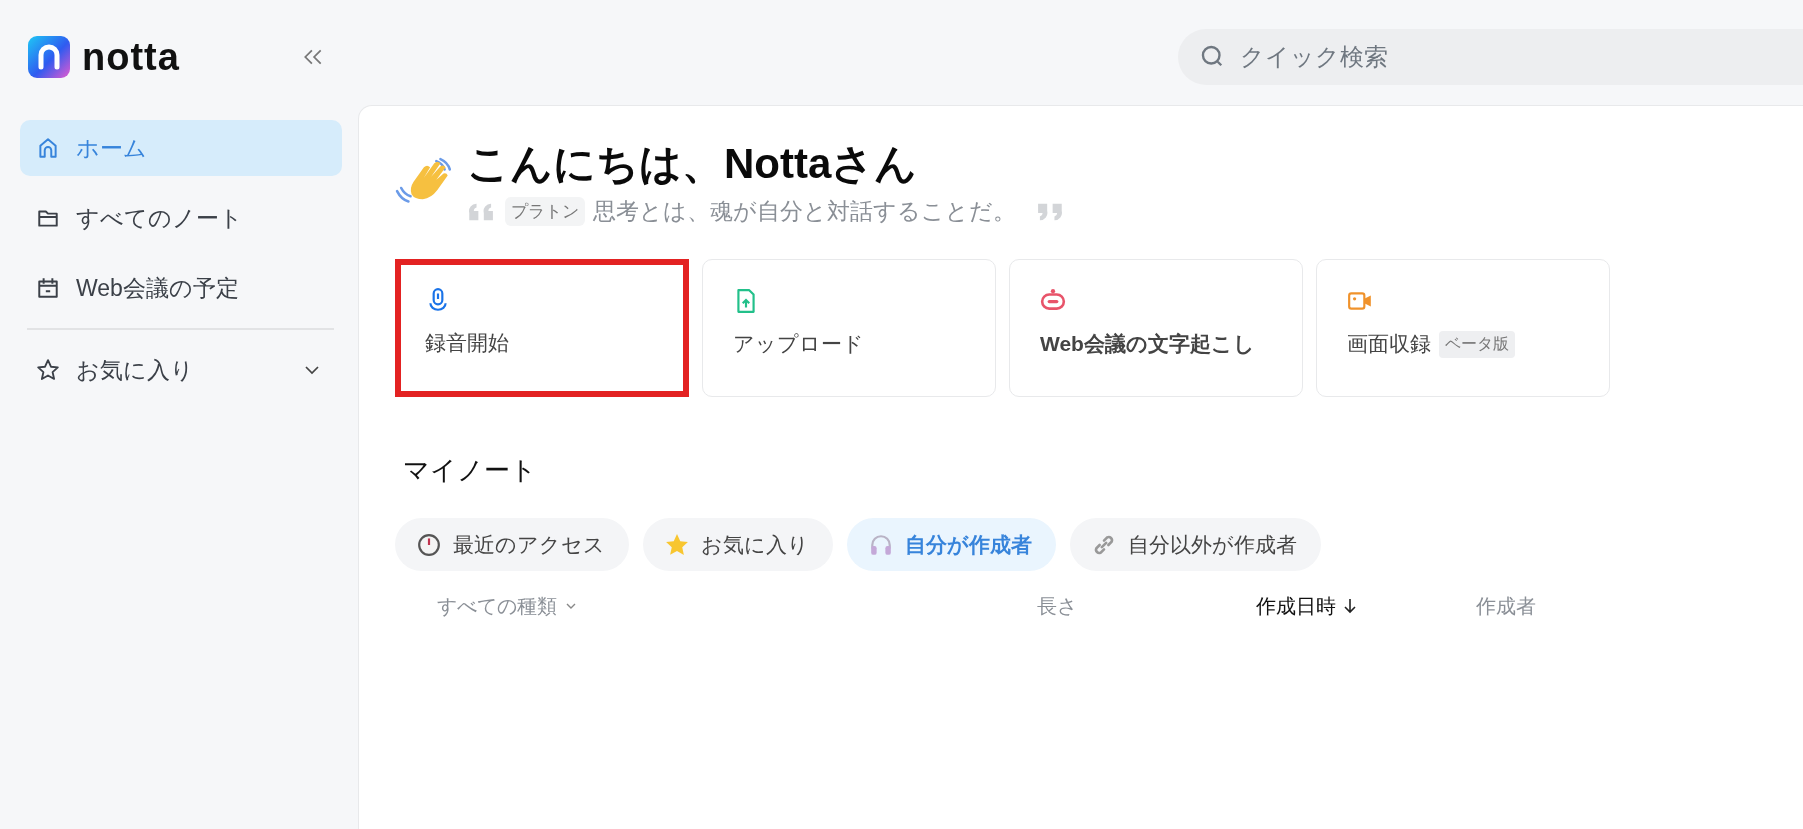 The height and width of the screenshot is (829, 1803). I want to click on filter-tab: お気に入り, so click(738, 544).